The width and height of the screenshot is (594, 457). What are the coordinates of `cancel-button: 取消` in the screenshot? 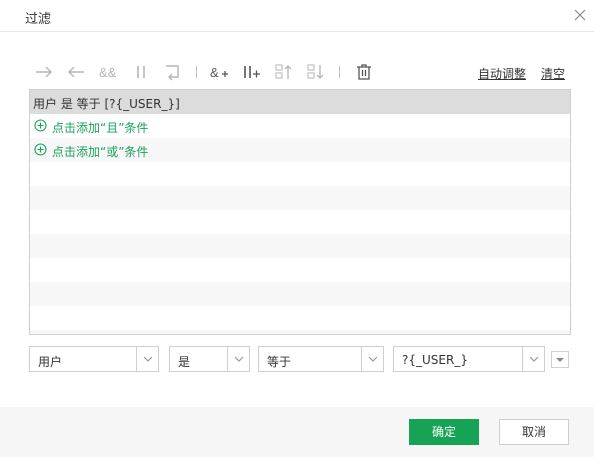 It's located at (534, 432).